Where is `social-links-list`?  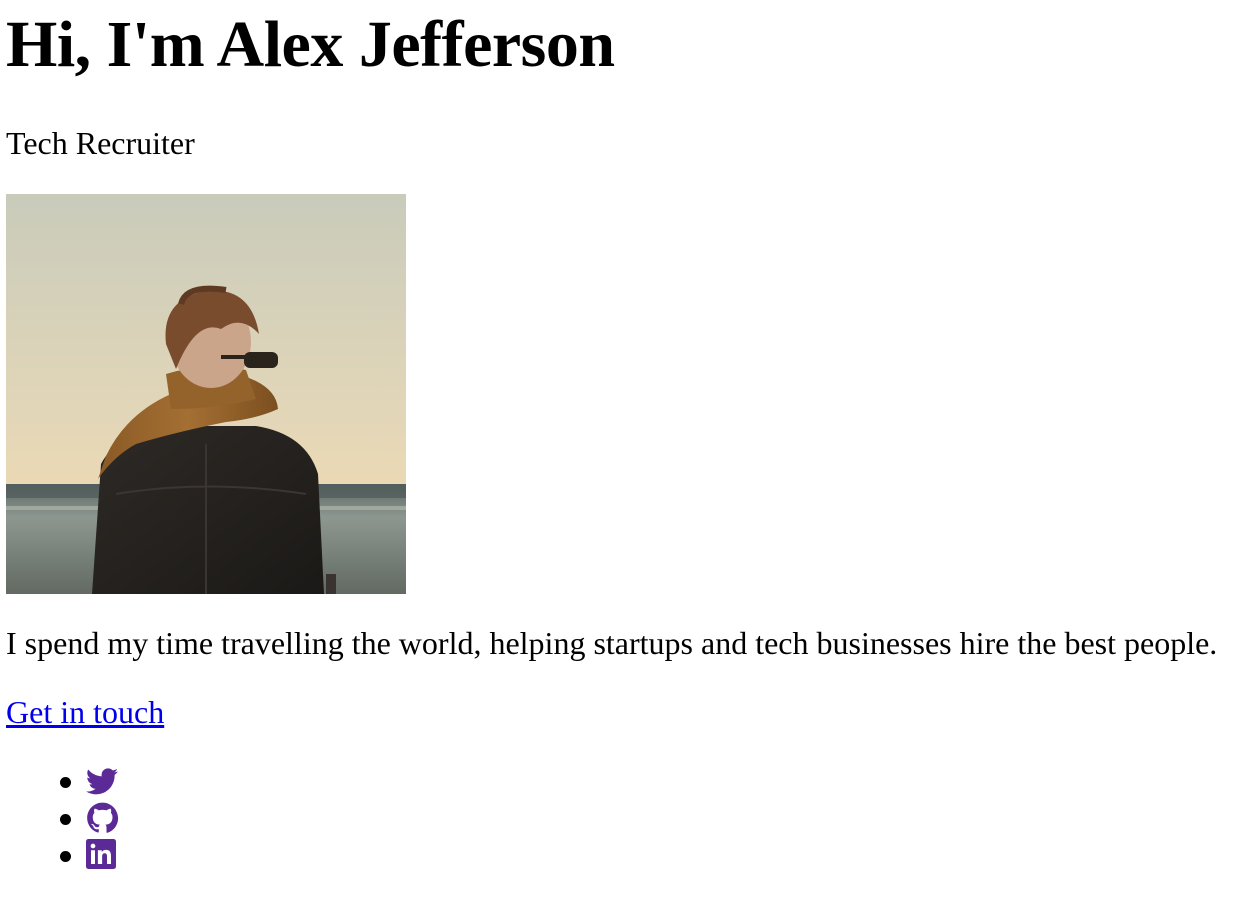
social-links-list is located at coordinates (70, 817).